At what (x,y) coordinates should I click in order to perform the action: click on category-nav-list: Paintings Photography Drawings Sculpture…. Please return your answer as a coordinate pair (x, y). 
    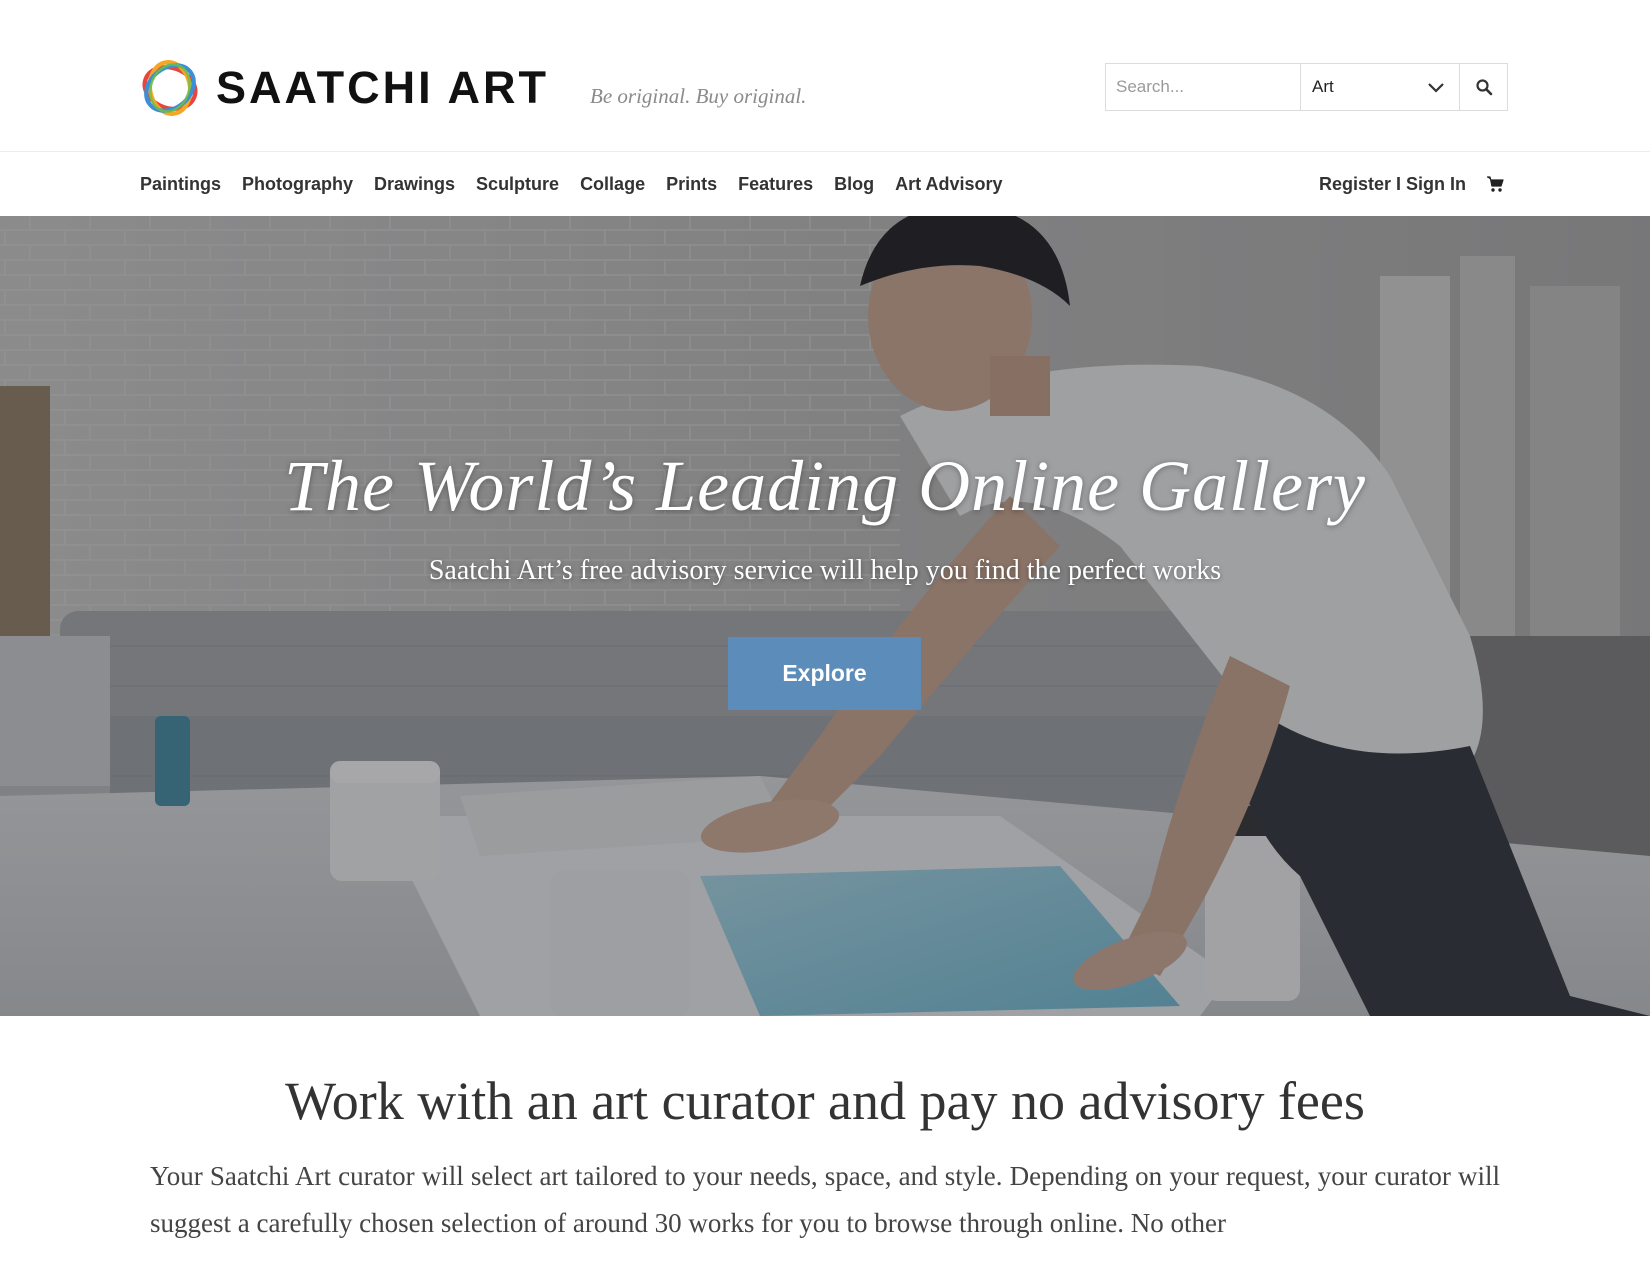
    Looking at the image, I should click on (571, 184).